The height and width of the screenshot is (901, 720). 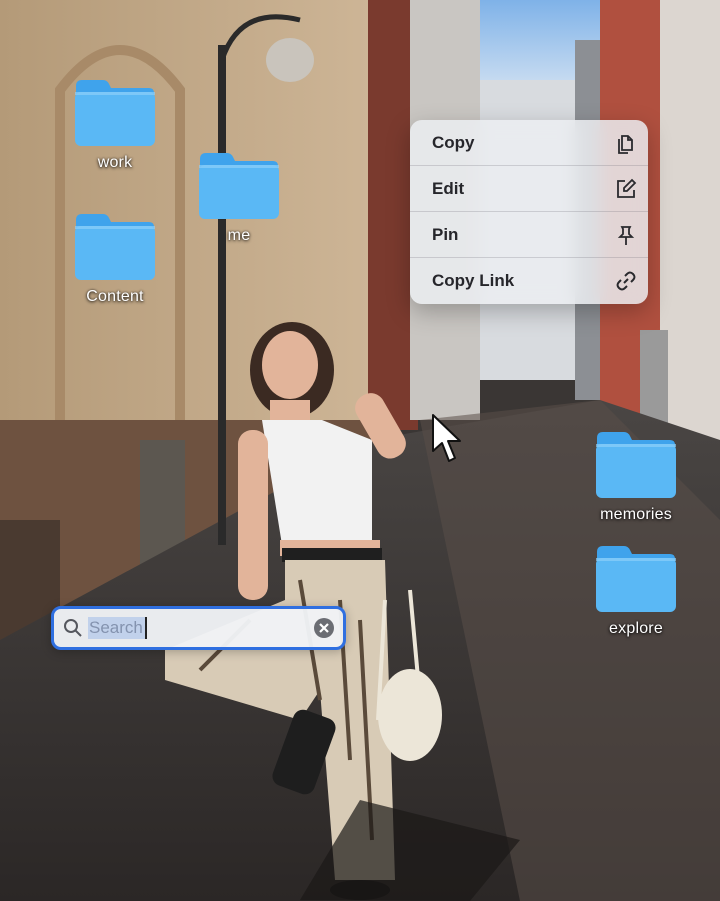 I want to click on folder-label: memories, so click(x=636, y=514).